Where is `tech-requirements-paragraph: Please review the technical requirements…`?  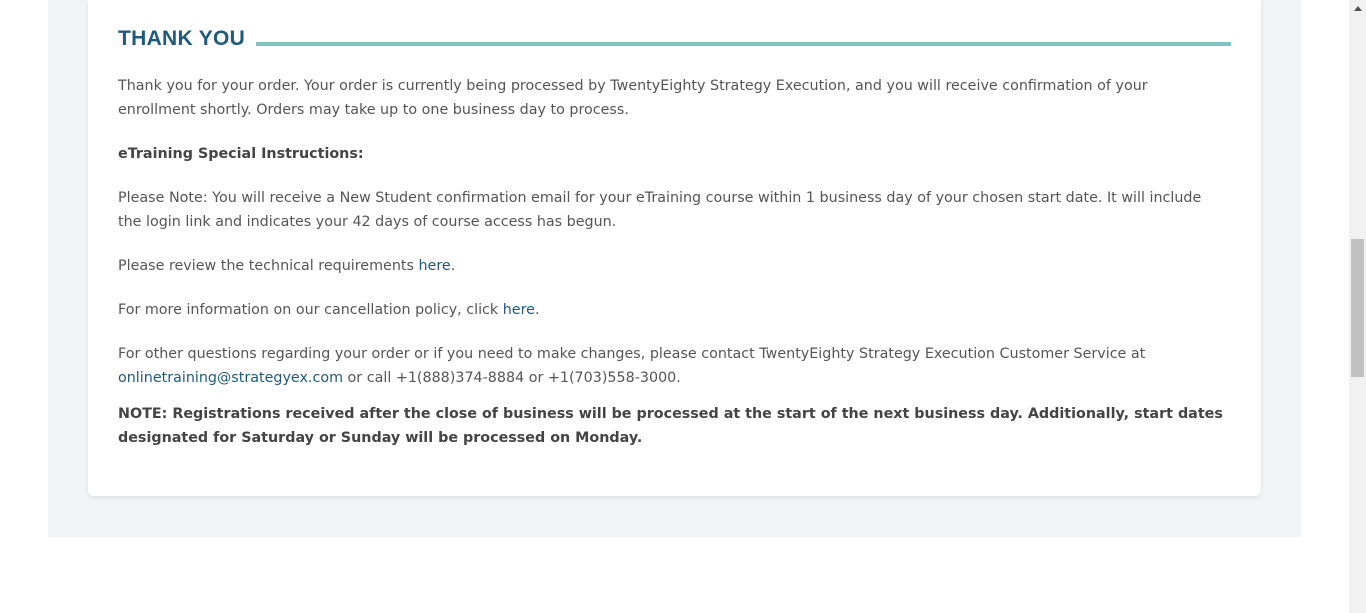 tech-requirements-paragraph: Please review the technical requirements… is located at coordinates (673, 266).